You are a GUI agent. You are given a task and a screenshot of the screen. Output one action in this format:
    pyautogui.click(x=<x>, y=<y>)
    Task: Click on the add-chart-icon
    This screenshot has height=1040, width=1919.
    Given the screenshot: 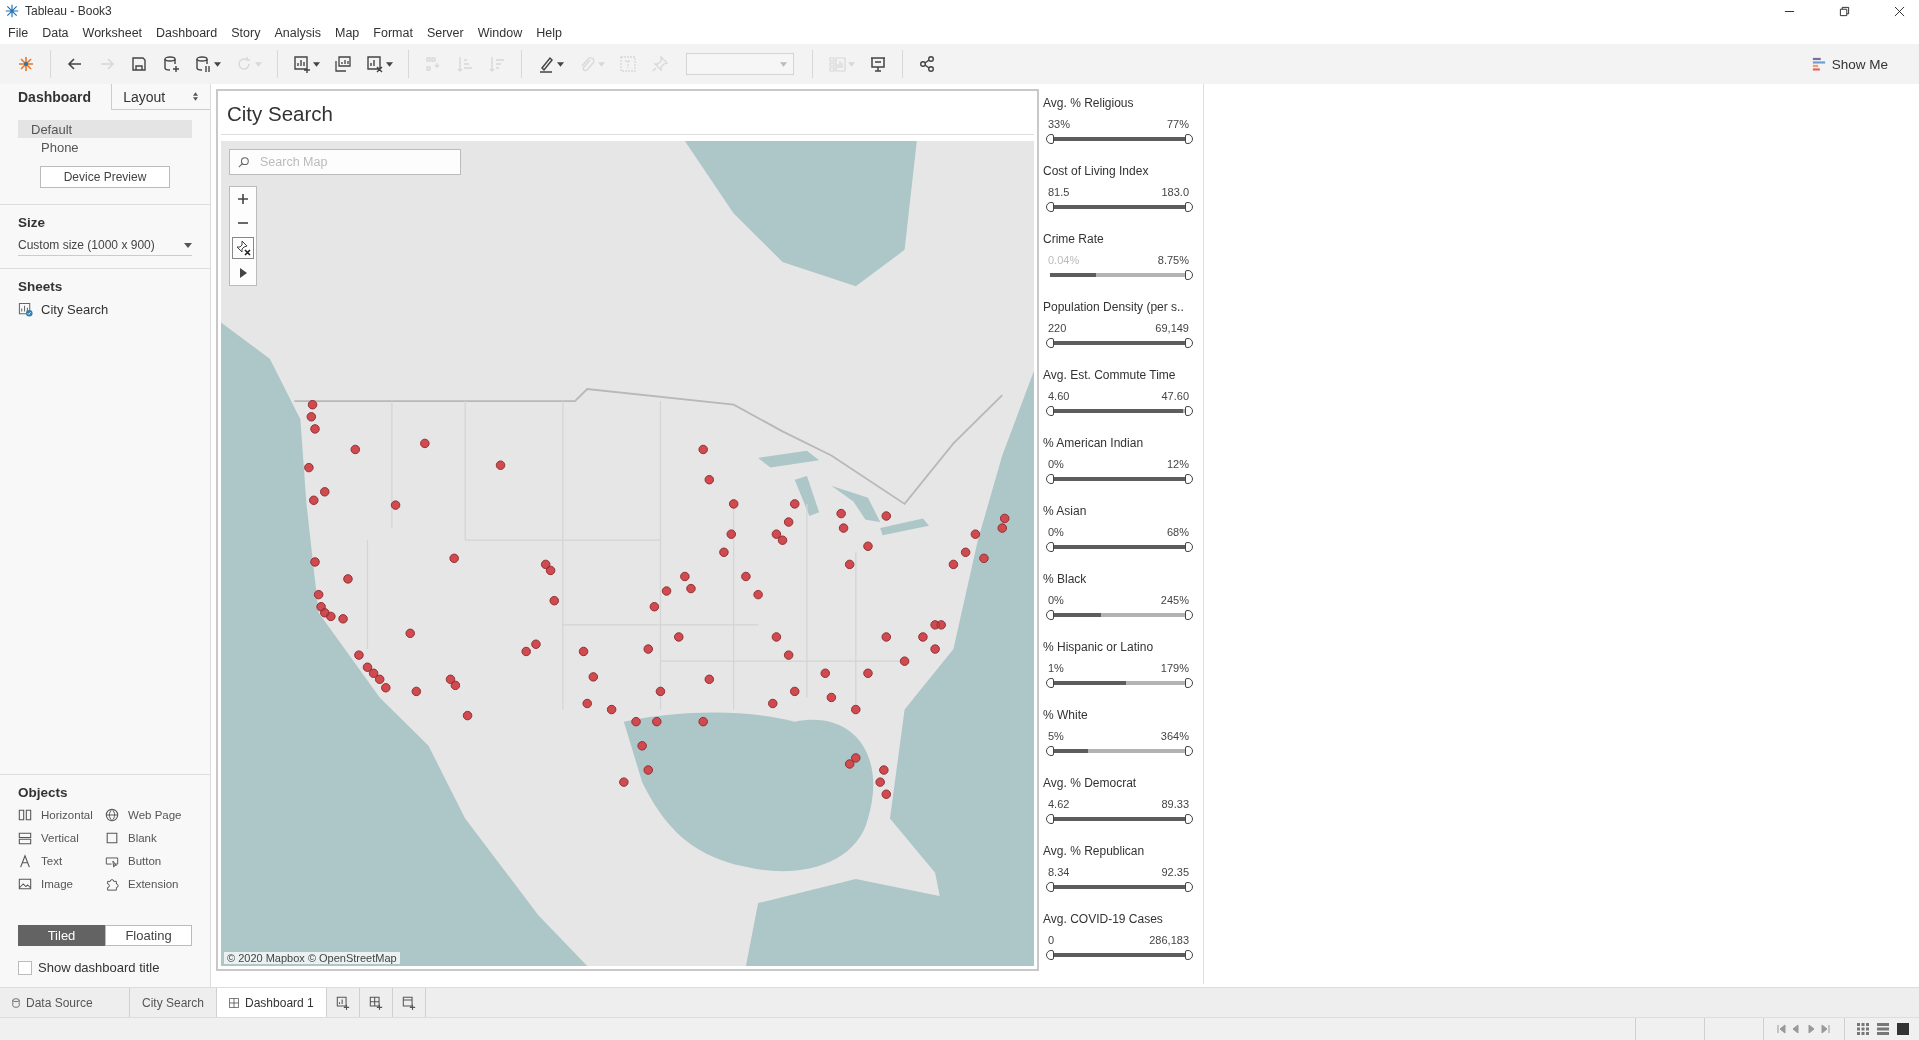 What is the action you would take?
    pyautogui.click(x=302, y=64)
    